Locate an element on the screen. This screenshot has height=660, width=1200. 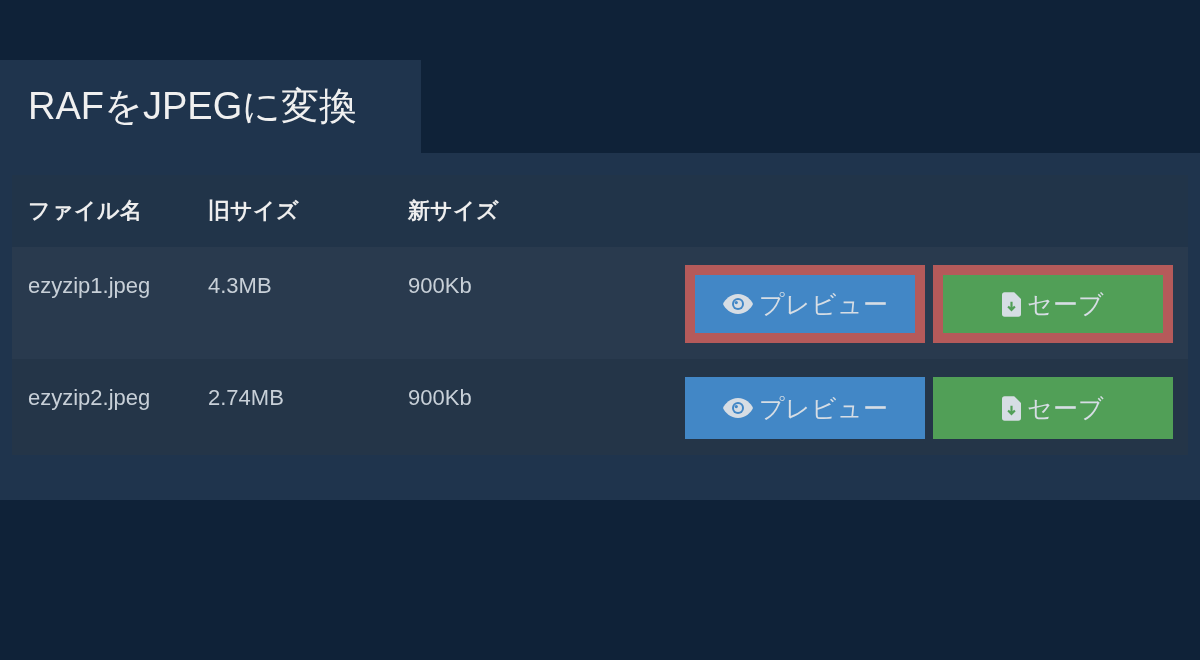
page-title: RAFをJPEGに変換 is located at coordinates (193, 106).